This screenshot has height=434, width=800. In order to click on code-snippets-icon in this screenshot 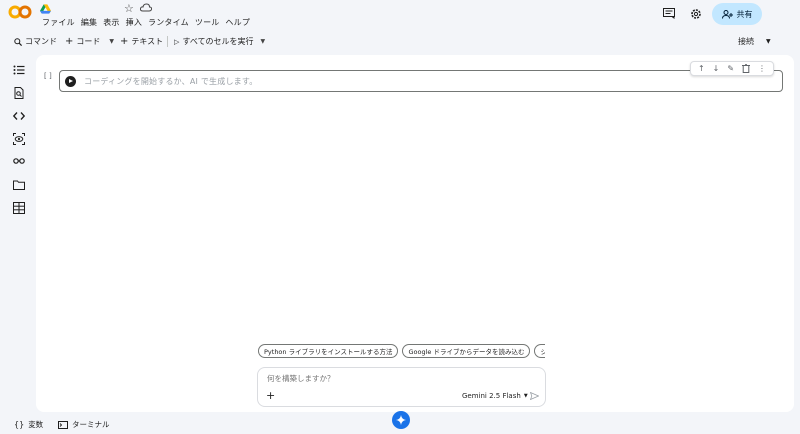, I will do `click(19, 116)`.